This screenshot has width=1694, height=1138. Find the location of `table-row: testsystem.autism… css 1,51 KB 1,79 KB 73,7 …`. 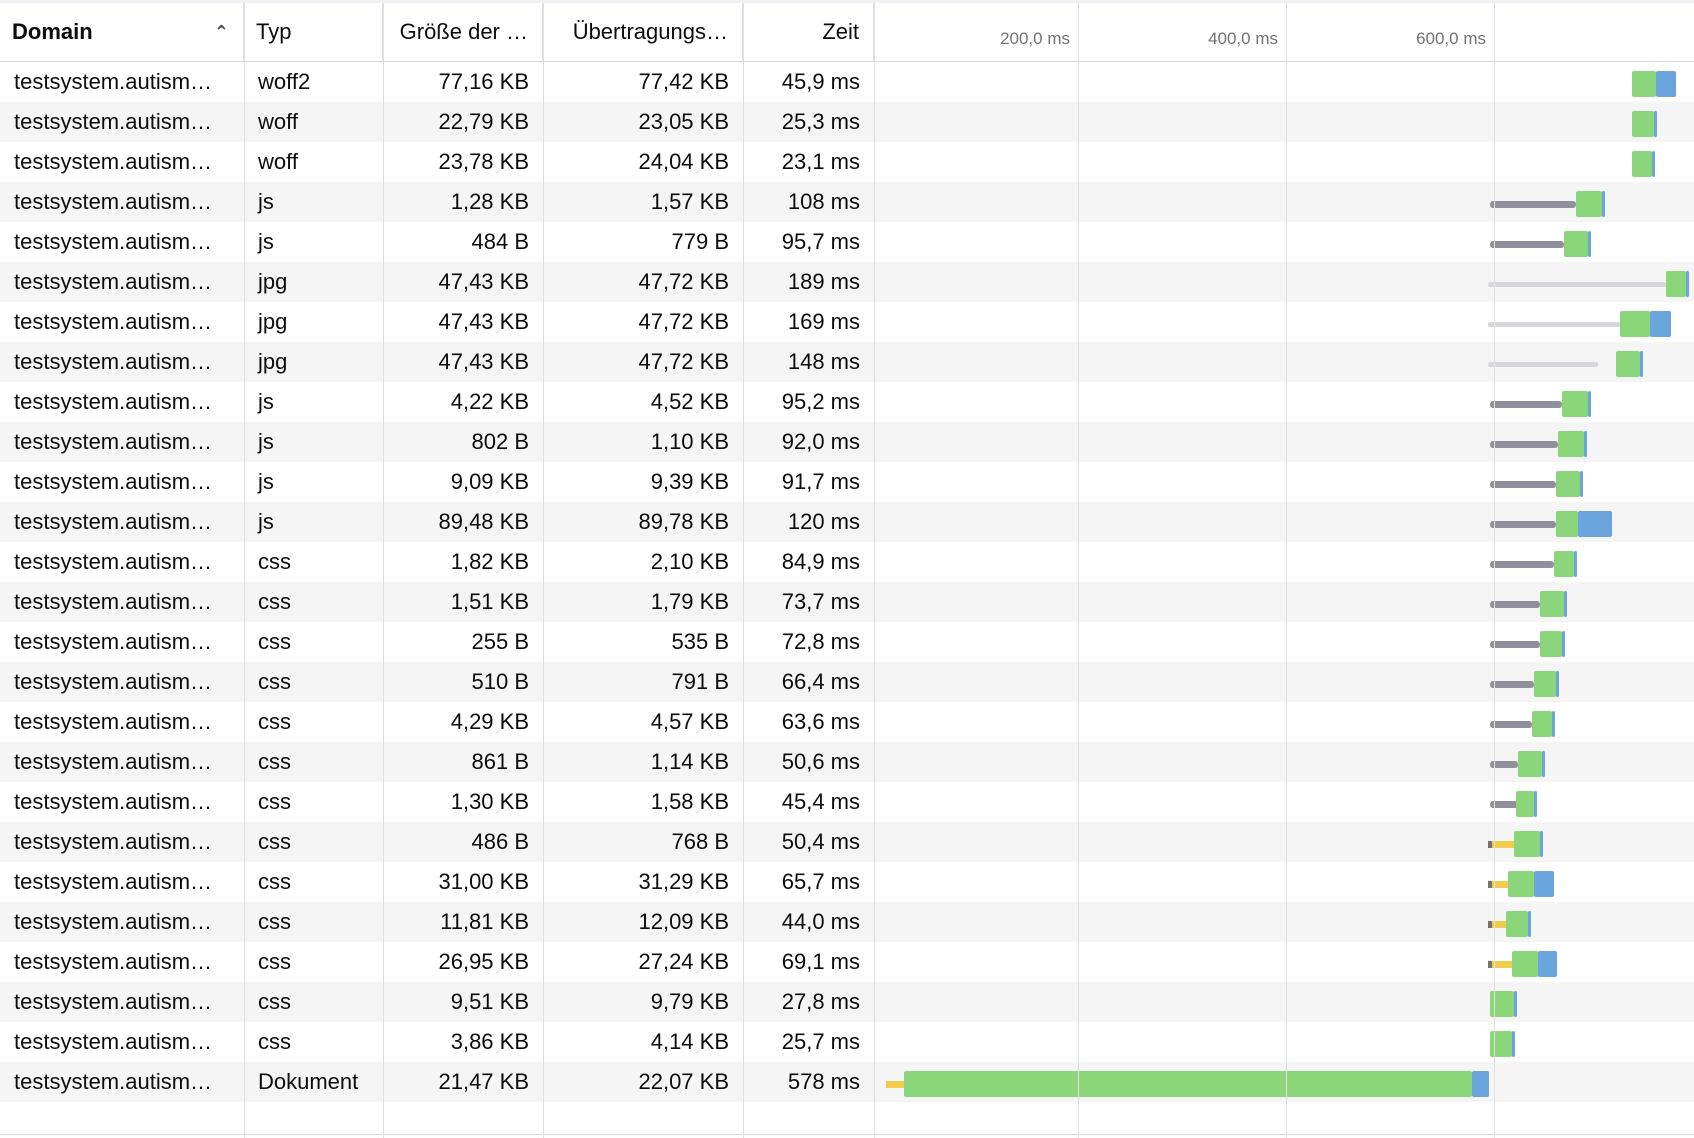

table-row: testsystem.autism… css 1,51 KB 1,79 KB 73,7 … is located at coordinates (847, 602).